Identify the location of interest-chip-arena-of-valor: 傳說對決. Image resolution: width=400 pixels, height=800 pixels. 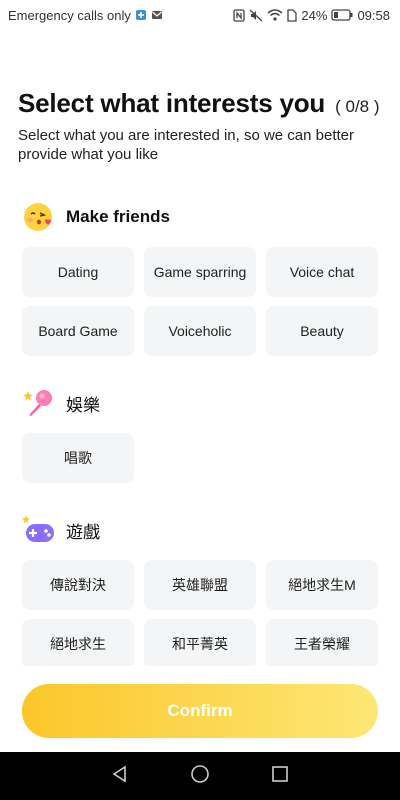
(78, 585).